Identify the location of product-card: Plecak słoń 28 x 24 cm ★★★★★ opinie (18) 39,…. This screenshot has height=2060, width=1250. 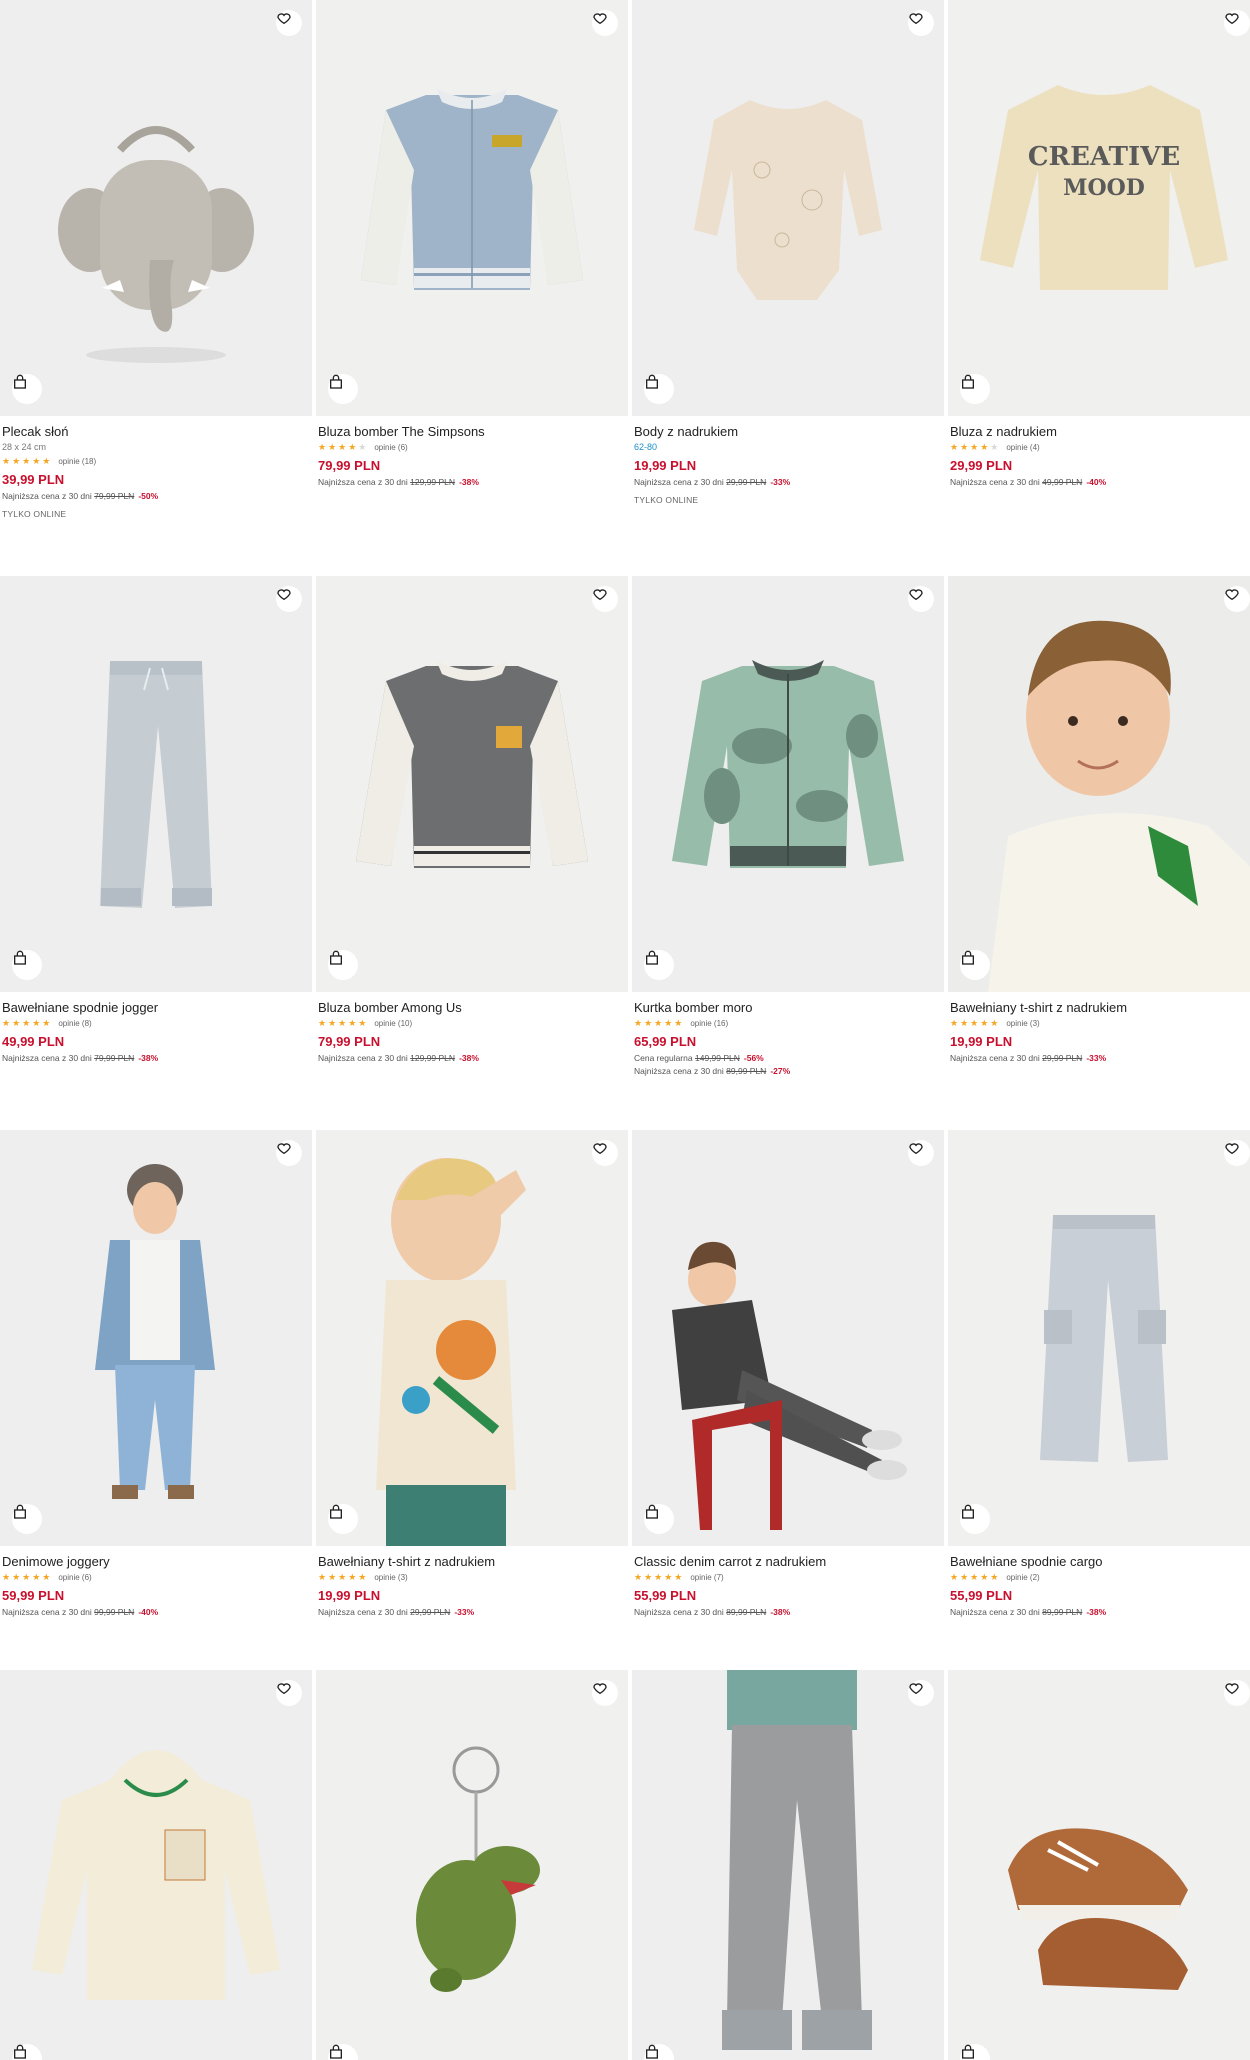
(156, 259).